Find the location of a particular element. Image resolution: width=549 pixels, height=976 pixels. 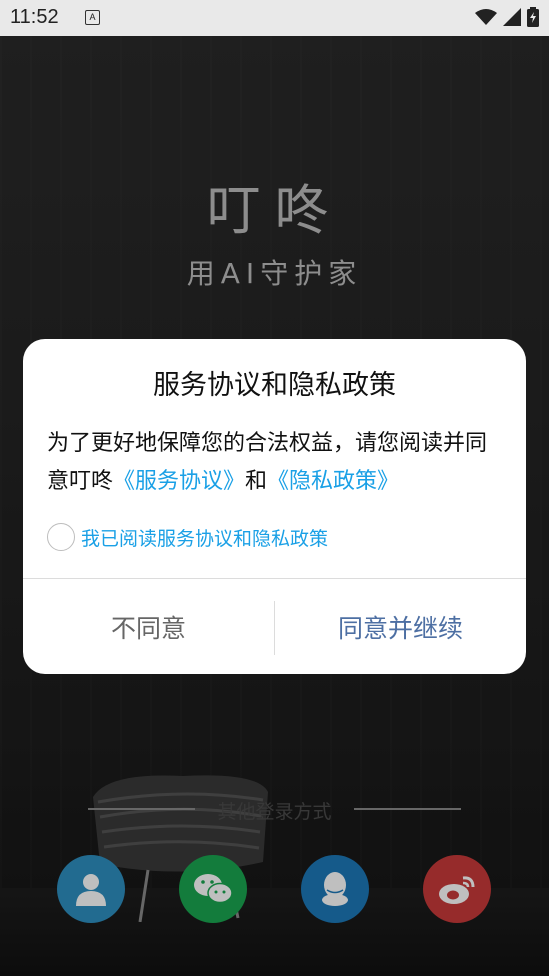

agreement-checkbox is located at coordinates (61, 537).